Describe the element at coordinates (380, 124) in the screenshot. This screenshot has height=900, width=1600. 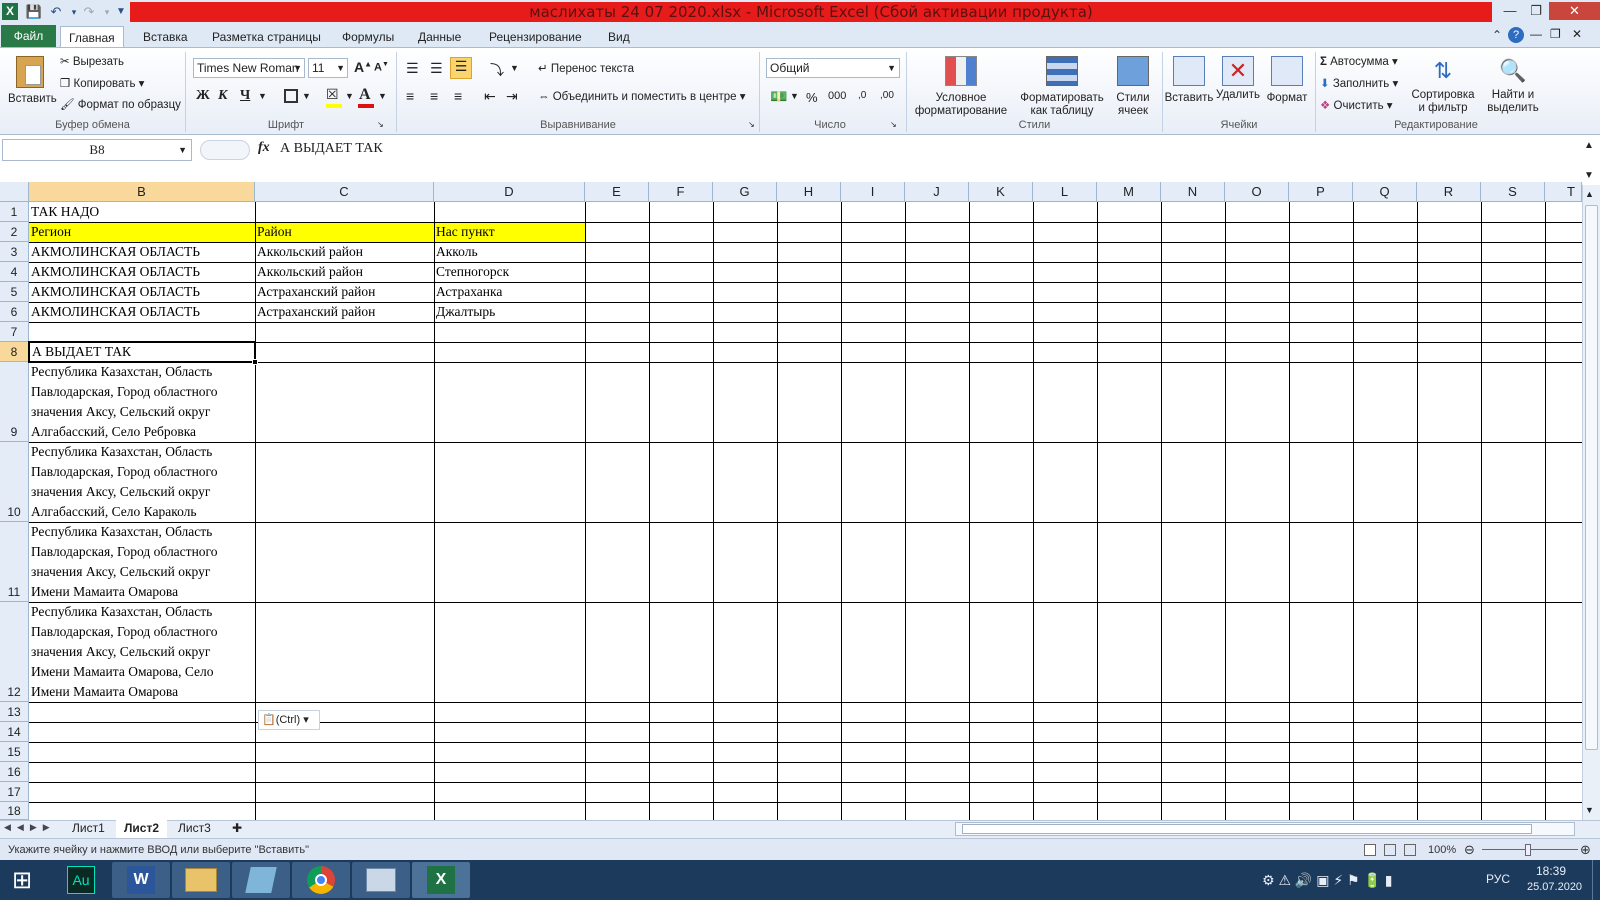
I see `font-dialog-launcher-icon: ↘` at that location.